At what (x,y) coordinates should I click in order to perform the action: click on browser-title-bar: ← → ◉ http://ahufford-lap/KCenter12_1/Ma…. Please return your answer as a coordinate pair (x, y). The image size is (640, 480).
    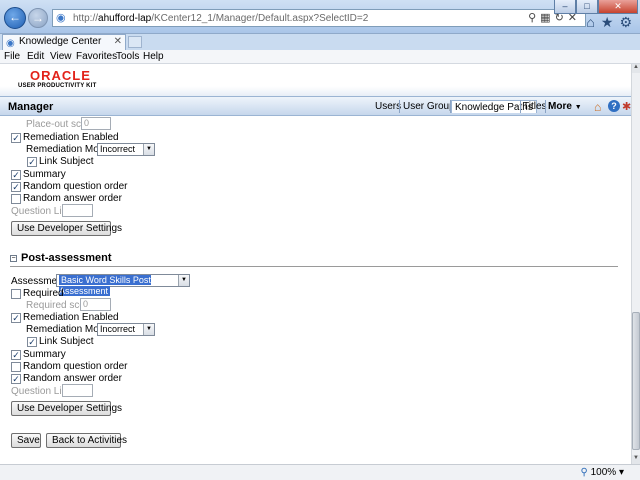
    Looking at the image, I should click on (320, 17).